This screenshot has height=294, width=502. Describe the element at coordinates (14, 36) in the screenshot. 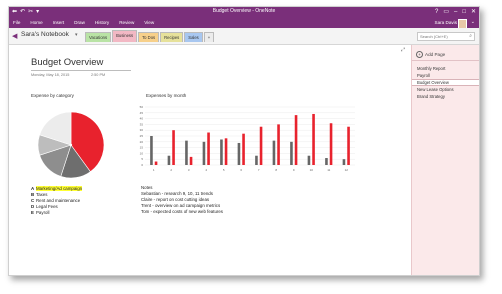

I see `navigation-toggle-icon: ◀` at that location.